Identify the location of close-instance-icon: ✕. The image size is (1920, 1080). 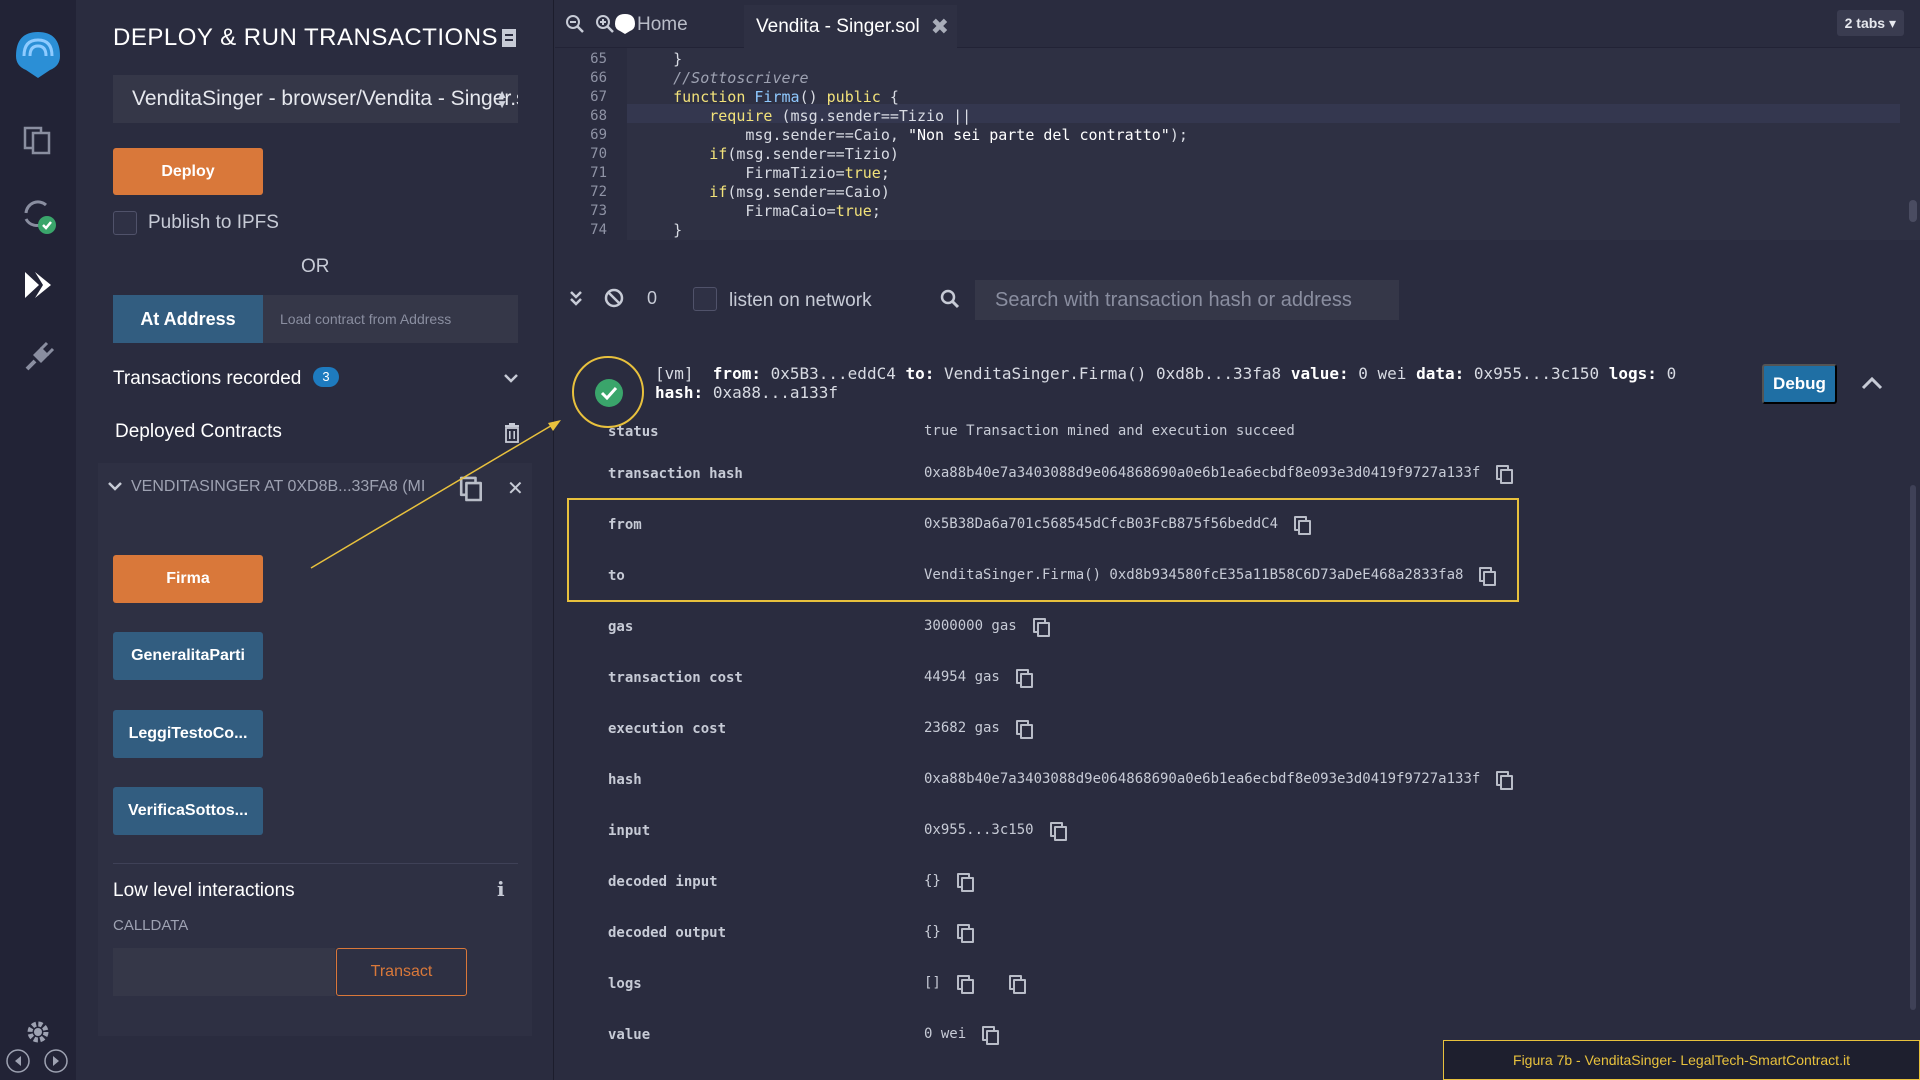
(515, 488).